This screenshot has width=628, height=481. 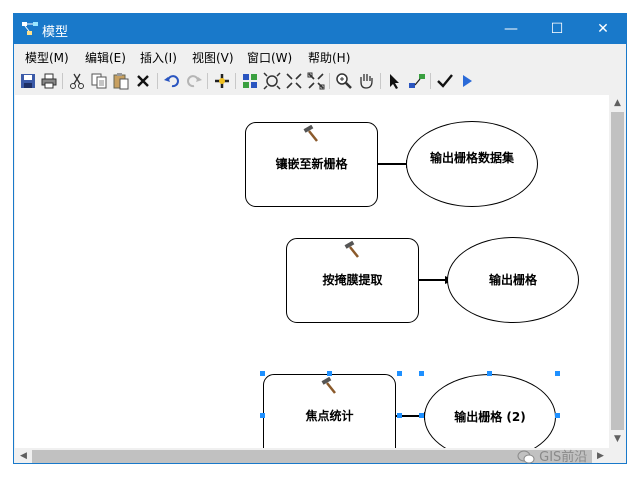 I want to click on minimize-button: —, so click(x=511, y=29).